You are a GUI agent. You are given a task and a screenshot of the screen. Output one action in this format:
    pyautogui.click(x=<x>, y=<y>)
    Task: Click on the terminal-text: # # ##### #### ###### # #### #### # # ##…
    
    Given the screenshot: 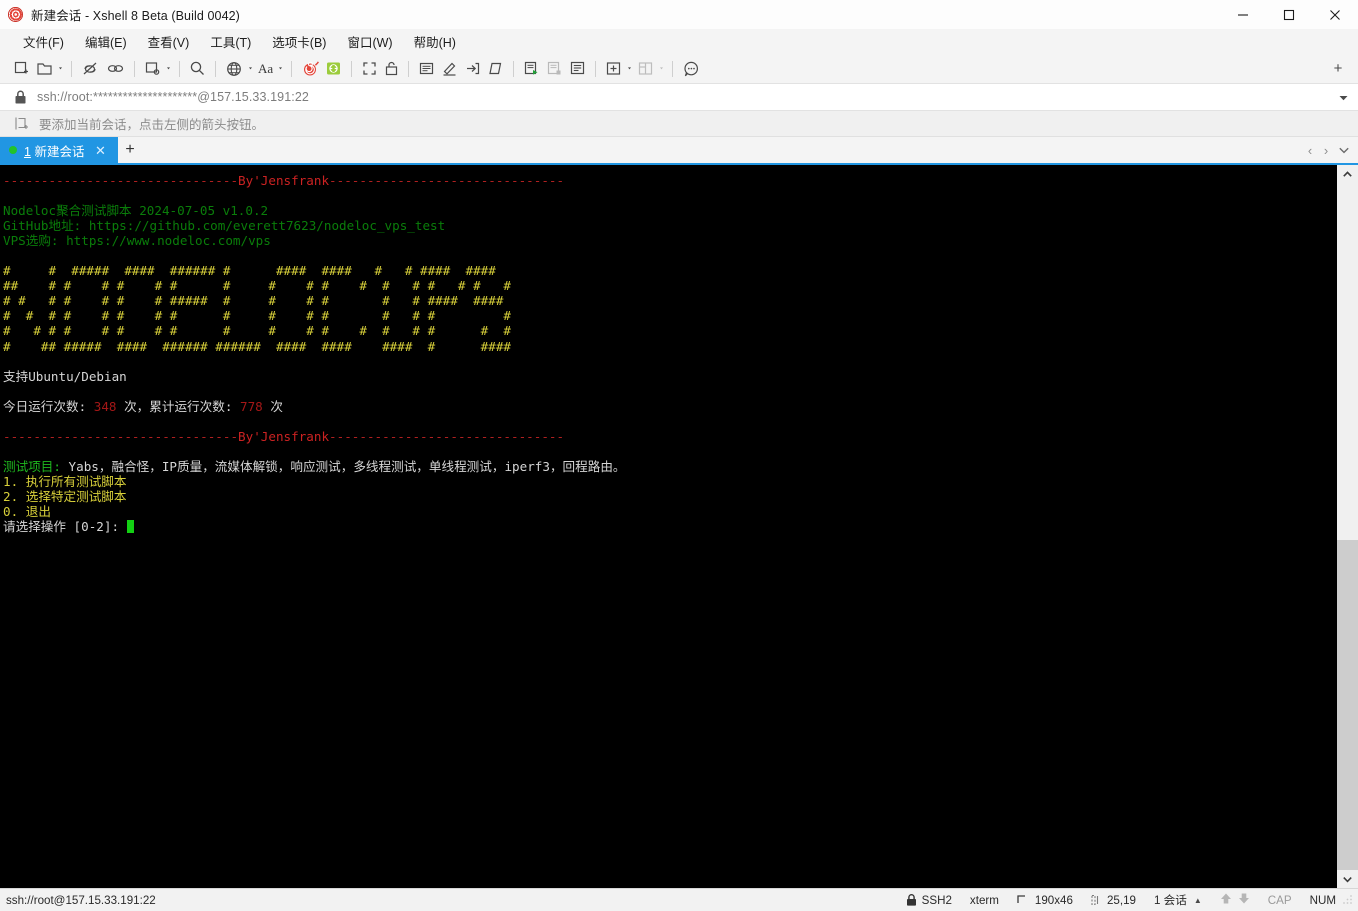 What is the action you would take?
    pyautogui.click(x=249, y=271)
    